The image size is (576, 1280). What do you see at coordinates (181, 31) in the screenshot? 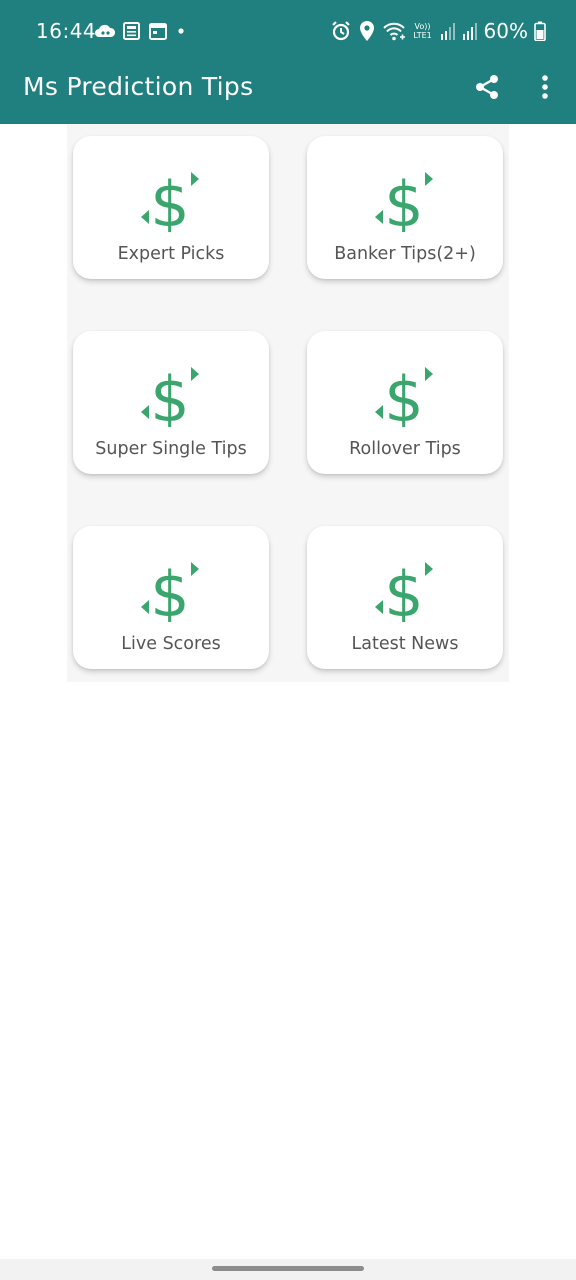
I see `dot-icon` at bounding box center [181, 31].